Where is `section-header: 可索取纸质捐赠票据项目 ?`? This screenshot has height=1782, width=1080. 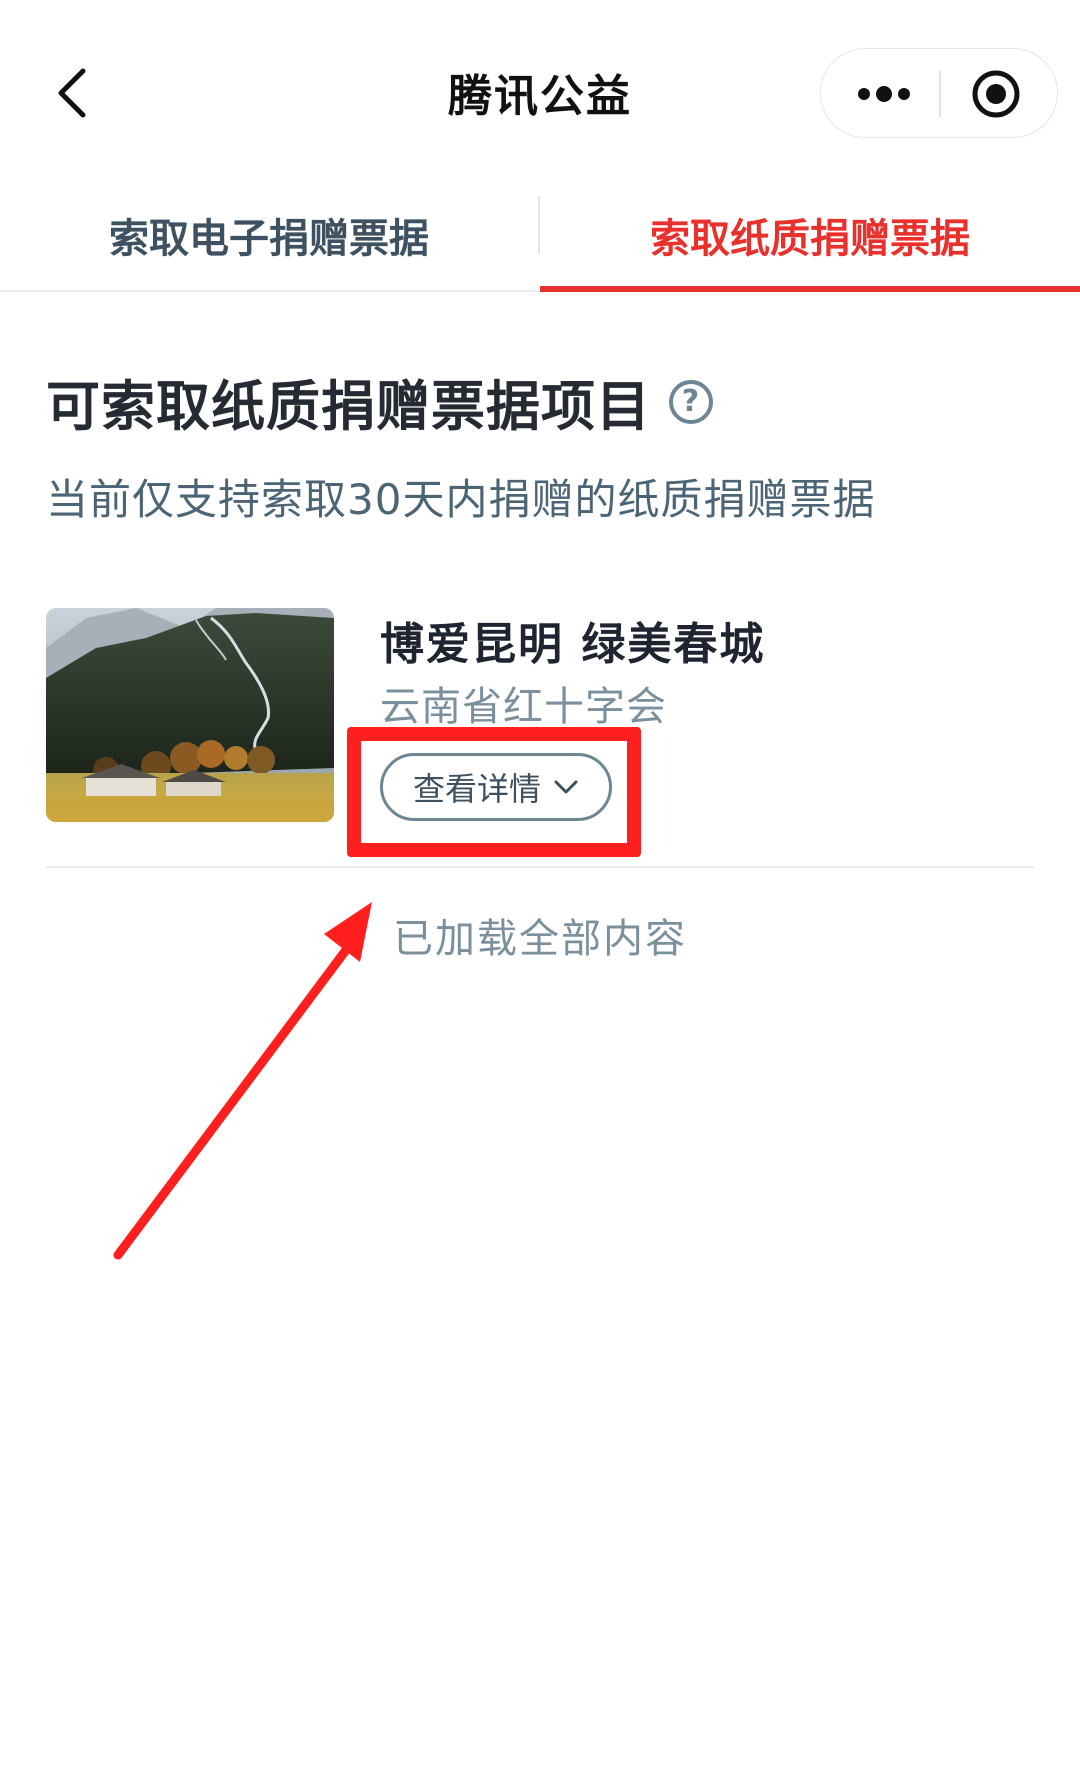 section-header: 可索取纸质捐赠票据项目 ? is located at coordinates (379, 401).